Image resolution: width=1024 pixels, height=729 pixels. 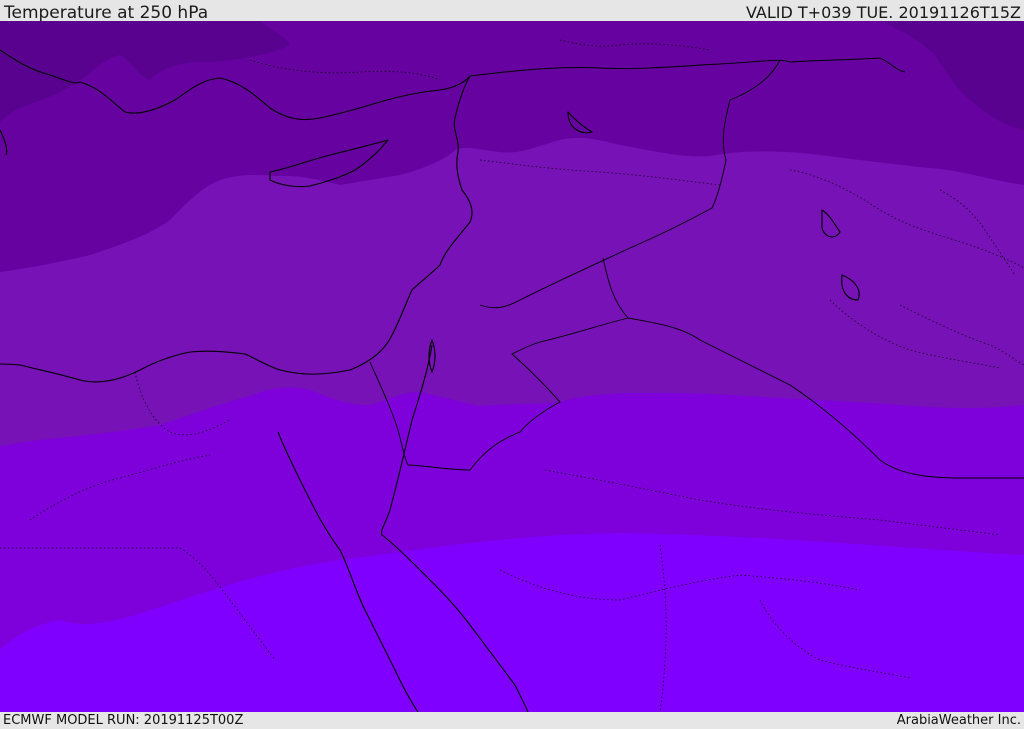 What do you see at coordinates (883, 12) in the screenshot?
I see `valid-time: VALID T+039 TUE. 20191126T15Z` at bounding box center [883, 12].